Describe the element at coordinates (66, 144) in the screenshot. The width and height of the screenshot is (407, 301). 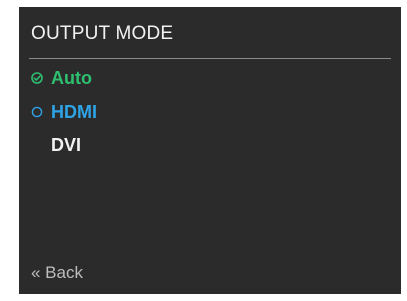
I see `menu-item-label: DVI` at that location.